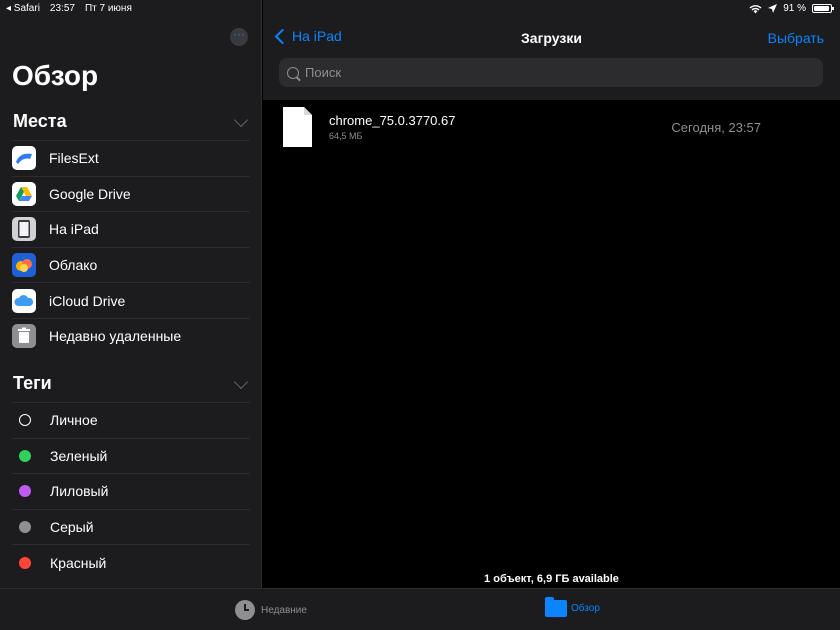 The image size is (840, 630). I want to click on sidebar-item-google-drive: Google Drive, so click(131, 193).